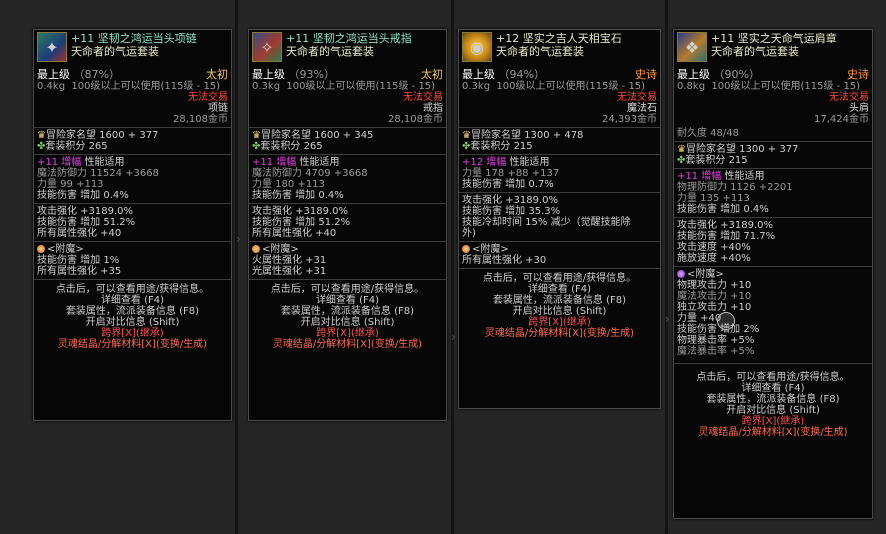 Image resolution: width=886 pixels, height=534 pixels. Describe the element at coordinates (469, 233) in the screenshot. I see `stat-line: 外)` at that location.